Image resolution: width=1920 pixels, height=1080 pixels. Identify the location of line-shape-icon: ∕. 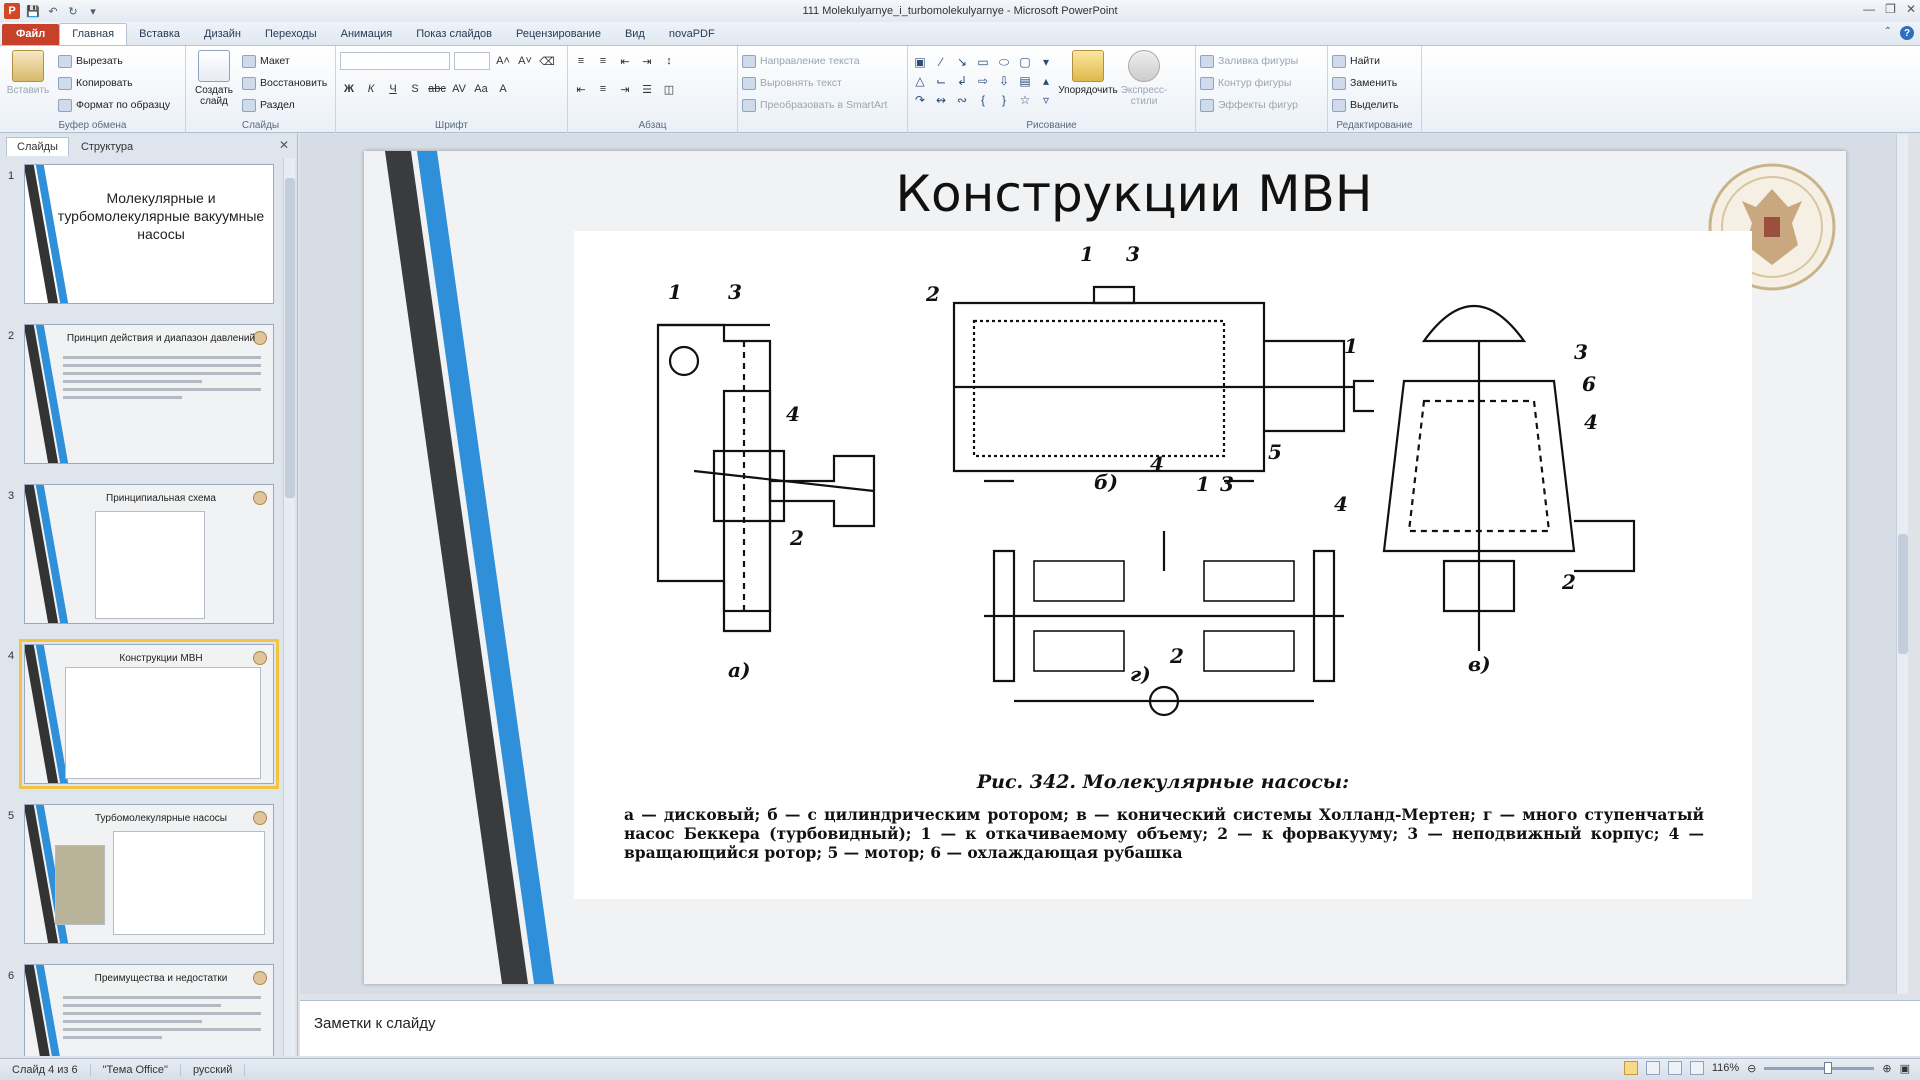
(941, 62).